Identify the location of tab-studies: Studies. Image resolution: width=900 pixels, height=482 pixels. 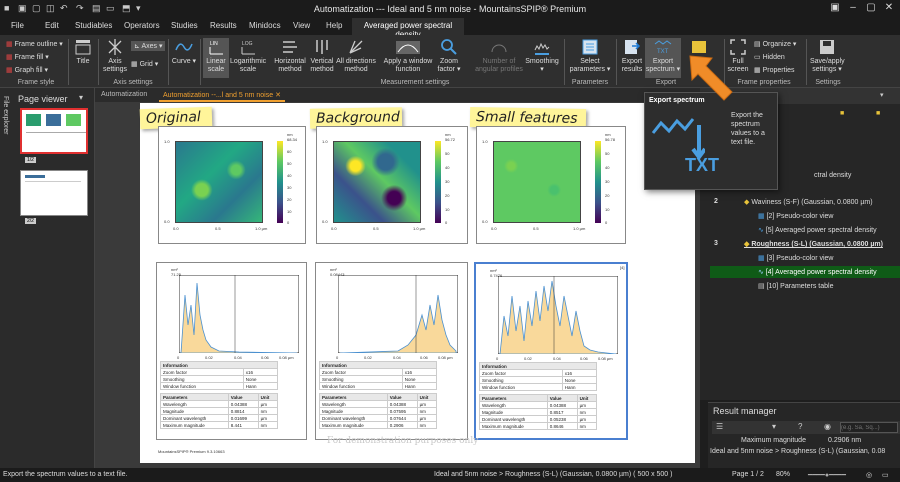
(184, 25).